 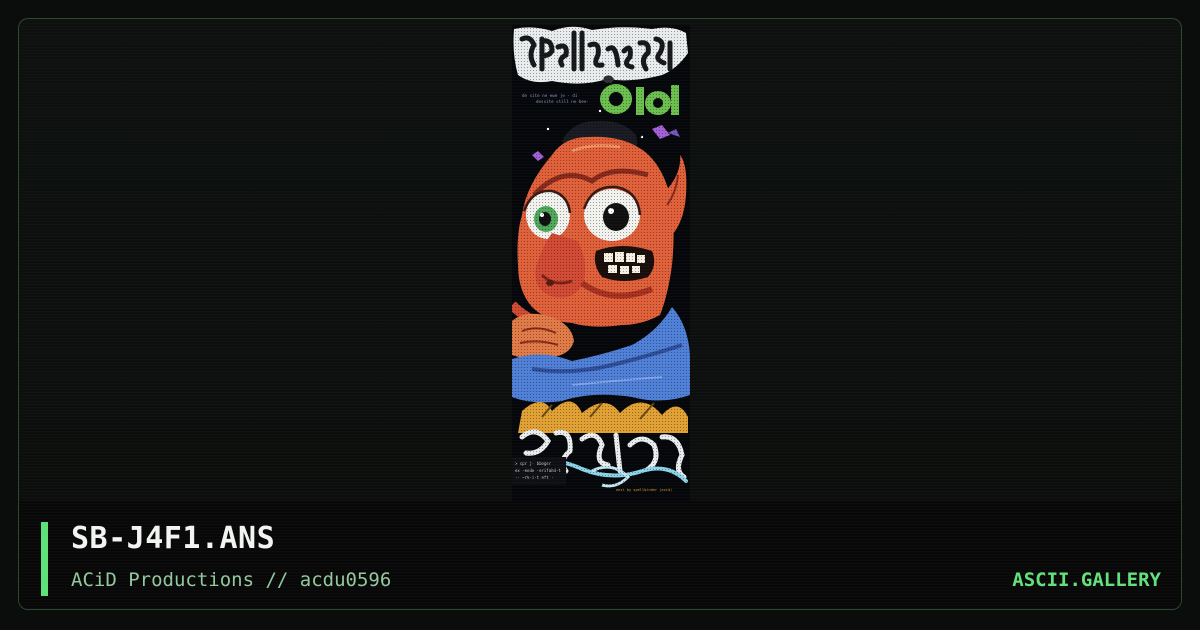 What do you see at coordinates (173, 538) in the screenshot?
I see `file-title: SB-J4F1.ANS` at bounding box center [173, 538].